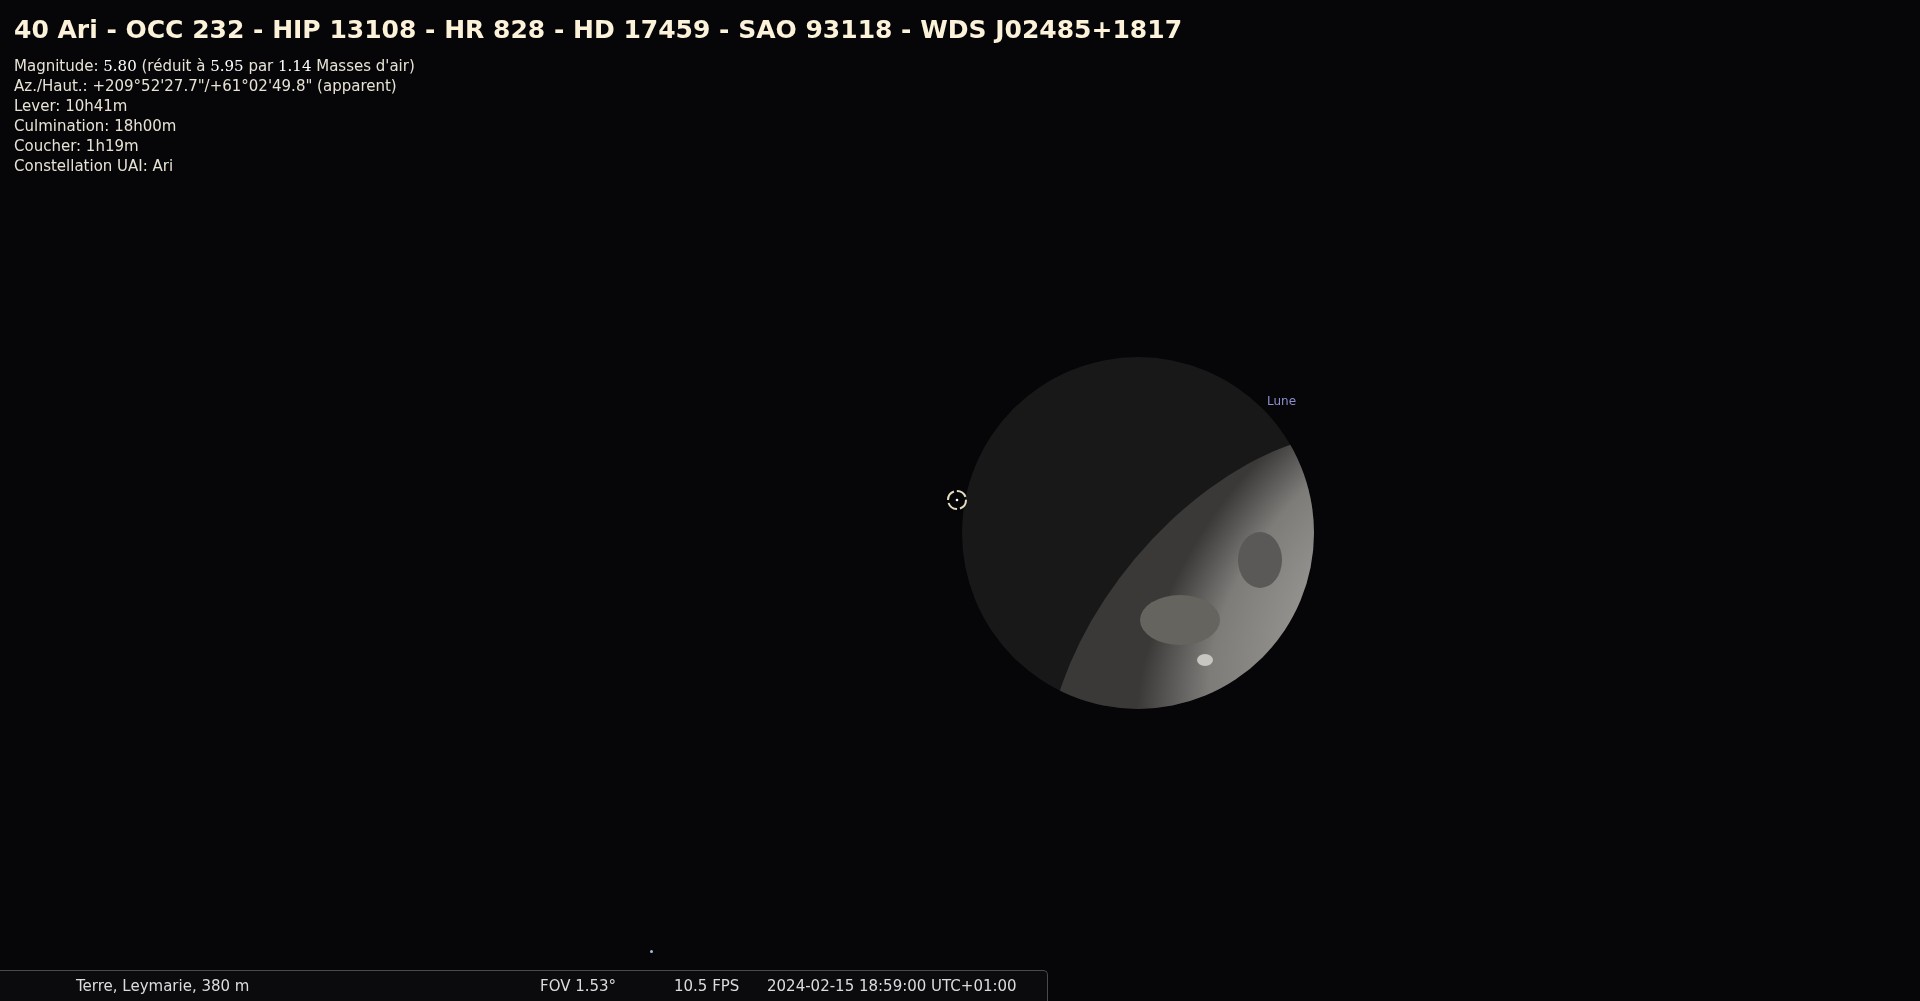 This screenshot has width=1920, height=1001. I want to click on star-dot, so click(651, 951).